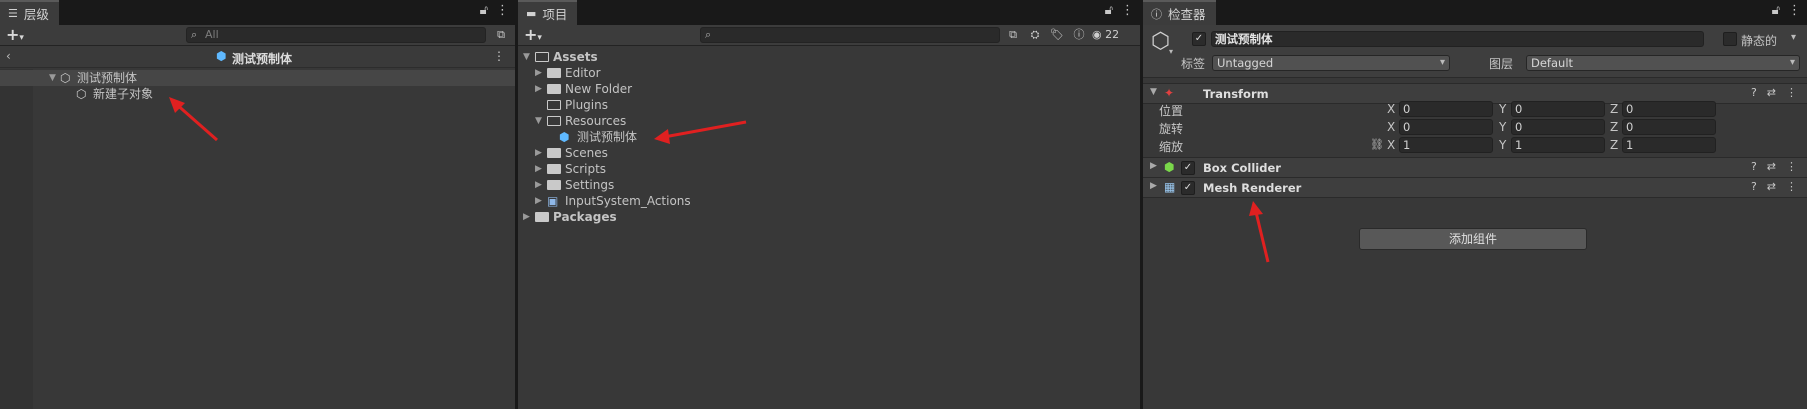 Image resolution: width=1807 pixels, height=409 pixels. I want to click on add-component-button: 添加组件, so click(1473, 239).